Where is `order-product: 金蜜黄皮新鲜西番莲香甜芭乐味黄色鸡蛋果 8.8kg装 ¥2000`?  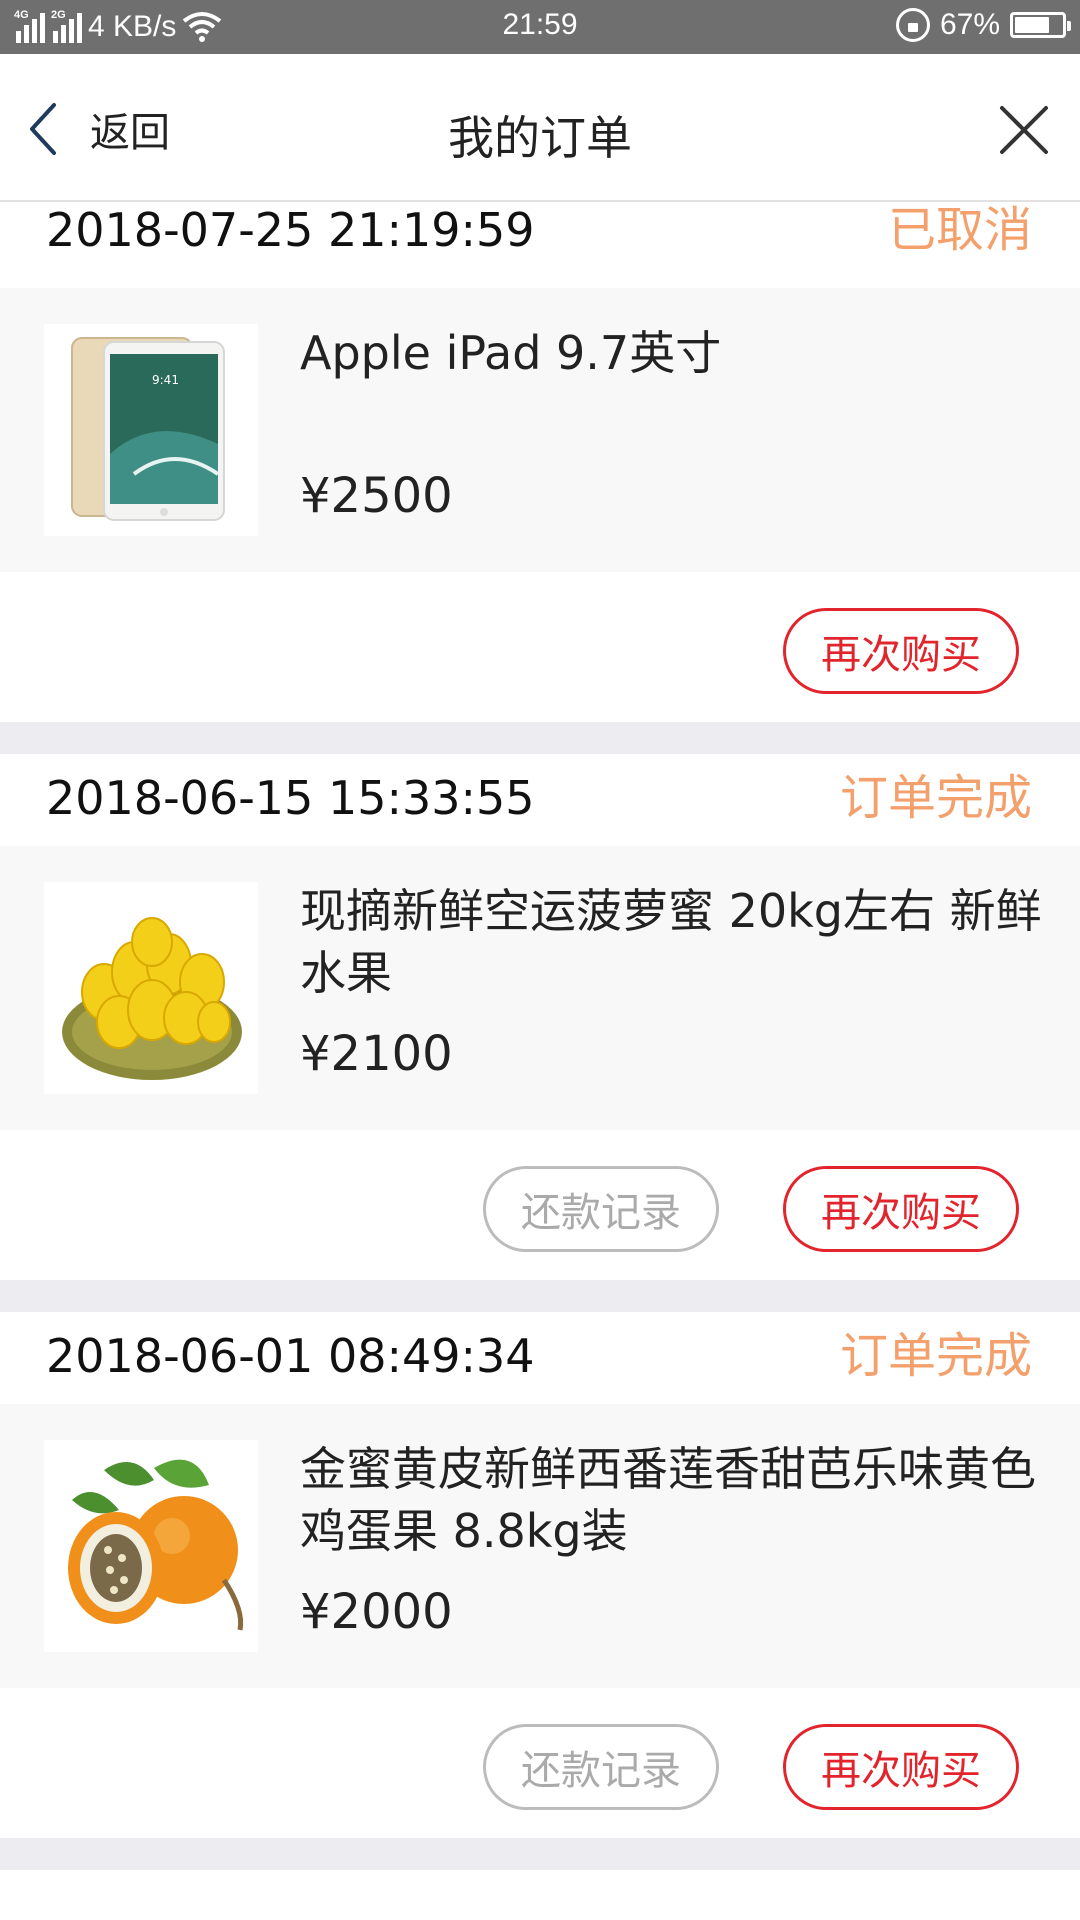
order-product: 金蜜黄皮新鲜西番莲香甜芭乐味黄色鸡蛋果 8.8kg装 ¥2000 is located at coordinates (540, 1546).